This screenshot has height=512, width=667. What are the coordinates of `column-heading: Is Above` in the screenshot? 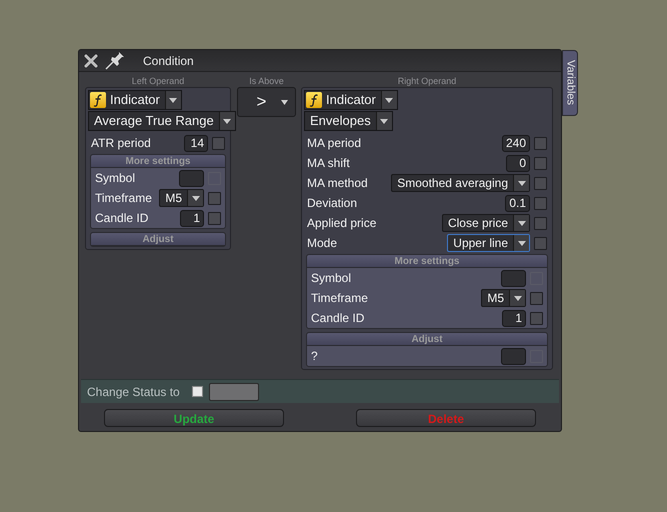 It's located at (266, 81).